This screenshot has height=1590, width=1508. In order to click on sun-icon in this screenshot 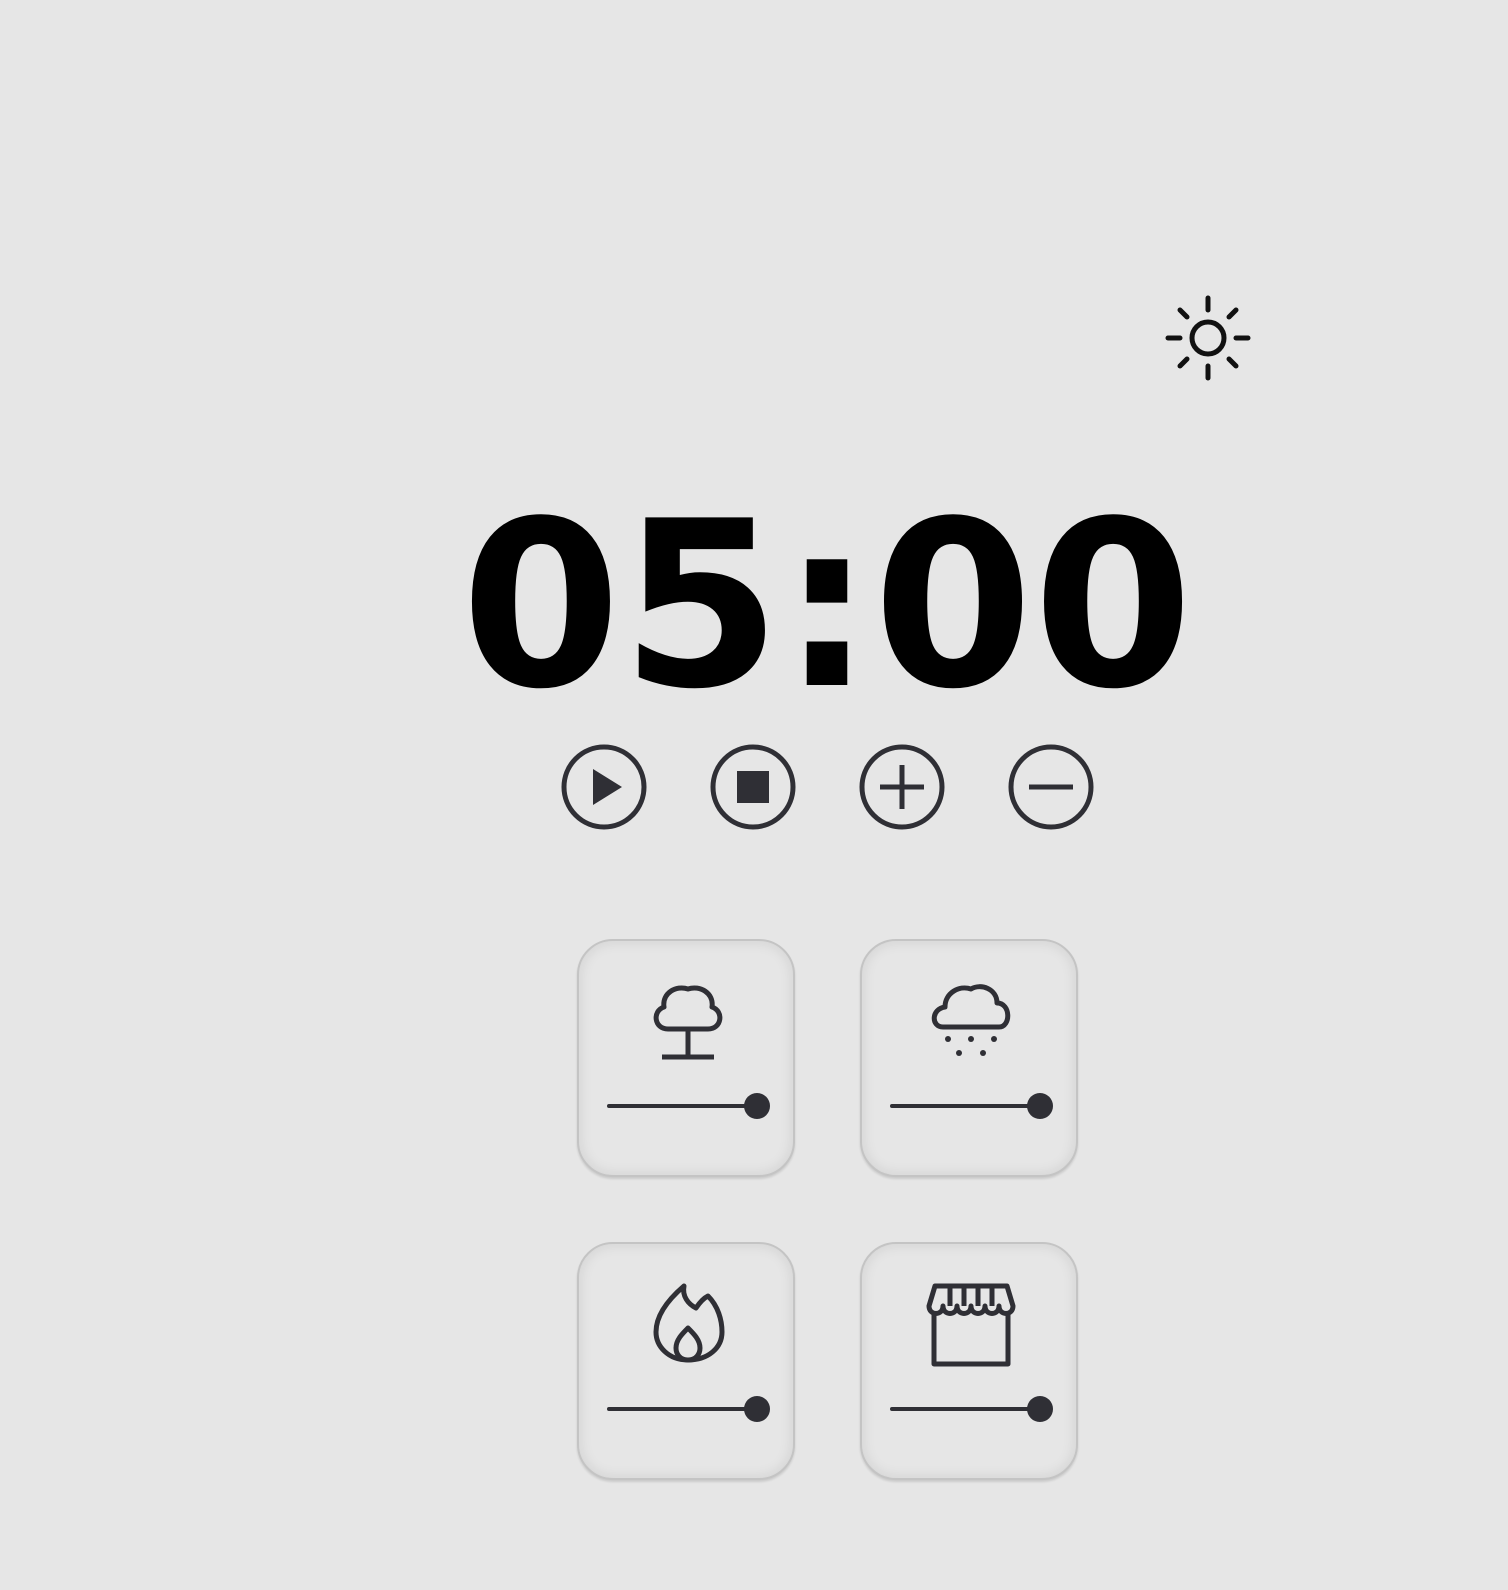, I will do `click(1208, 338)`.